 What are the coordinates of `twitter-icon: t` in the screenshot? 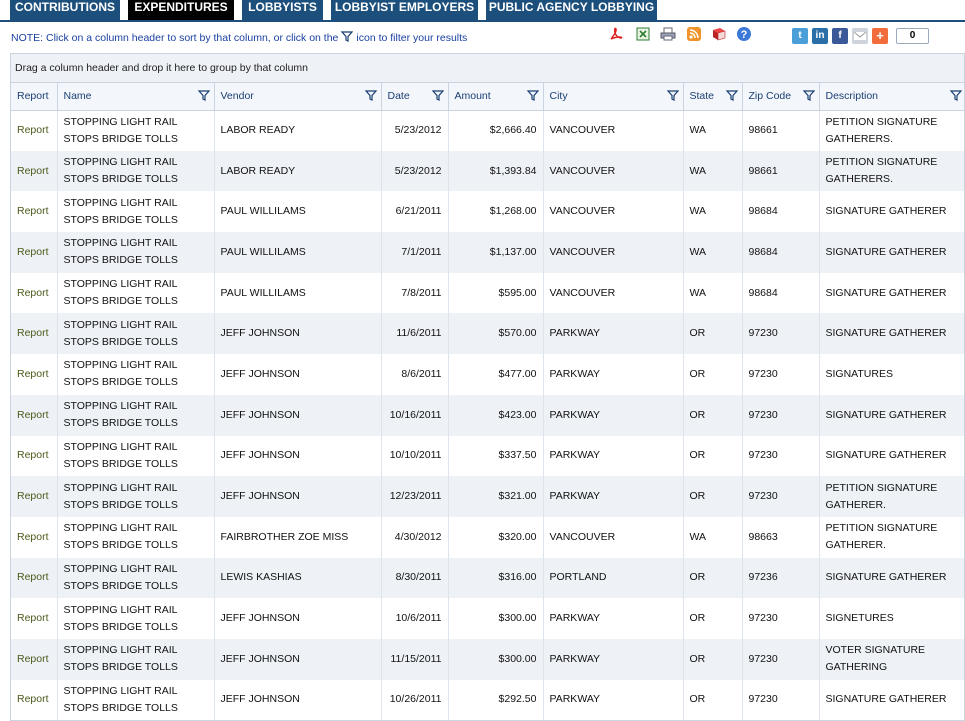 It's located at (800, 36).